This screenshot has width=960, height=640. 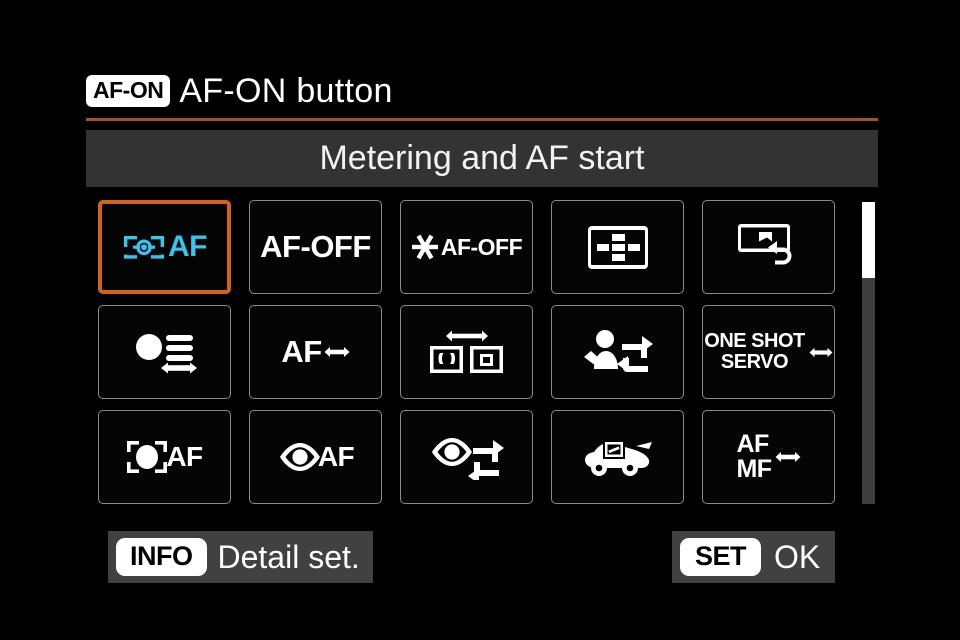 I want to click on one-shot-servo-group: ONE SHOT SERVO, so click(x=768, y=351).